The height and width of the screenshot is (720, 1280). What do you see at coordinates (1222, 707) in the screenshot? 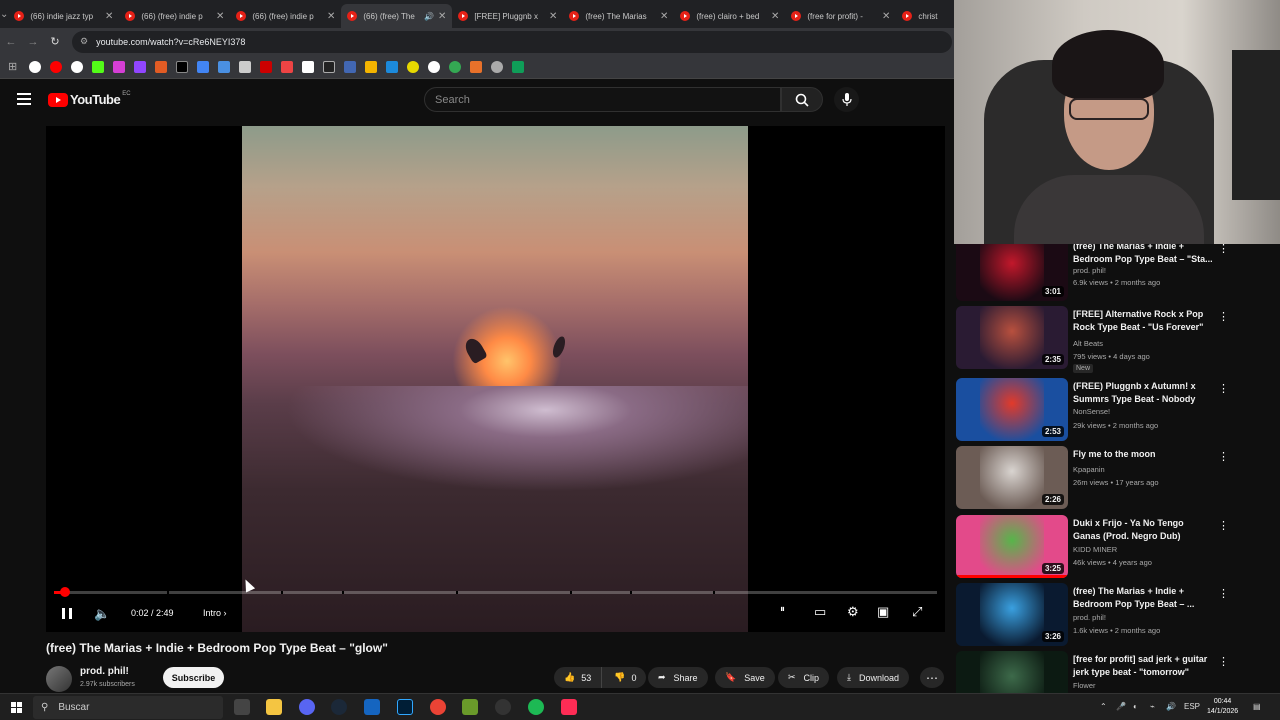
I see `taskbar-clock: 00:44 14/1/2026` at bounding box center [1222, 707].